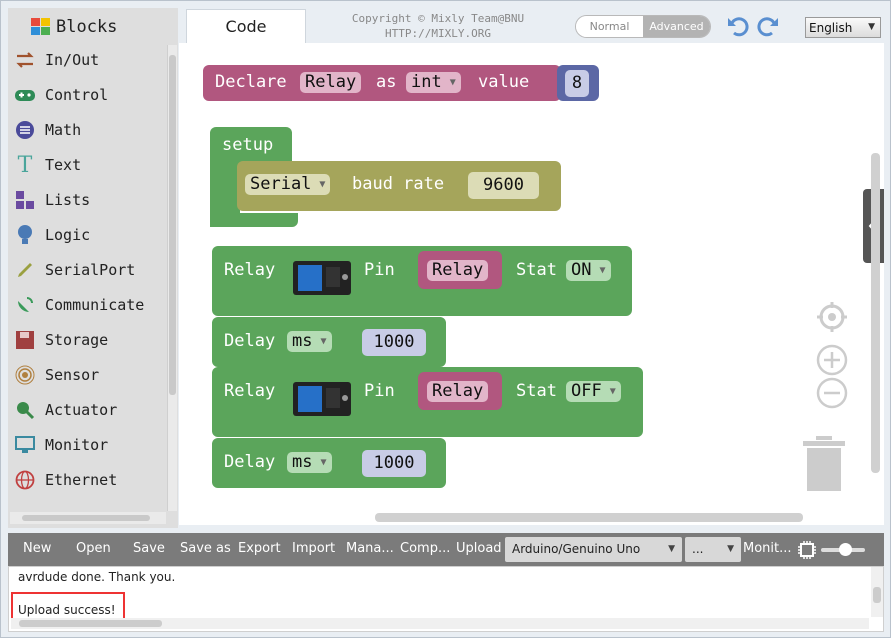 This screenshot has width=891, height=638. Describe the element at coordinates (248, 145) in the screenshot. I see `setup-label: setup` at that location.